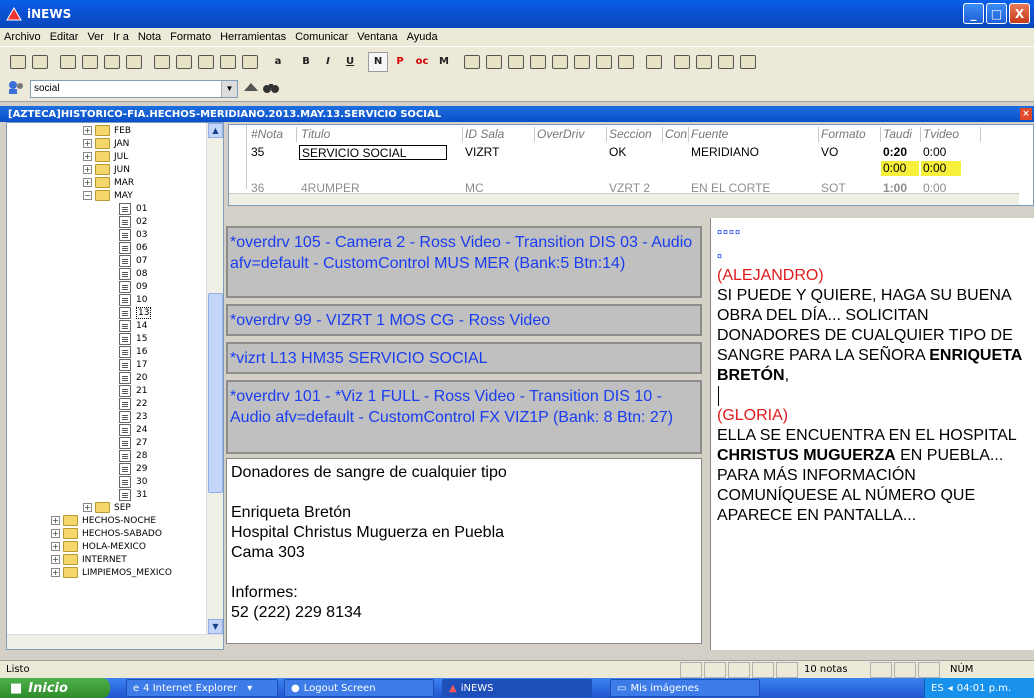 This screenshot has width=1034, height=698. Describe the element at coordinates (107, 130) in the screenshot. I see `tree-item-month: + FEB` at that location.